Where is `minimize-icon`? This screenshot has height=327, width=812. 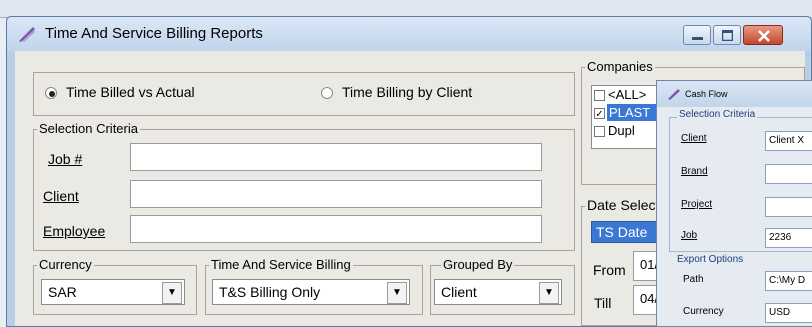 minimize-icon is located at coordinates (697, 38).